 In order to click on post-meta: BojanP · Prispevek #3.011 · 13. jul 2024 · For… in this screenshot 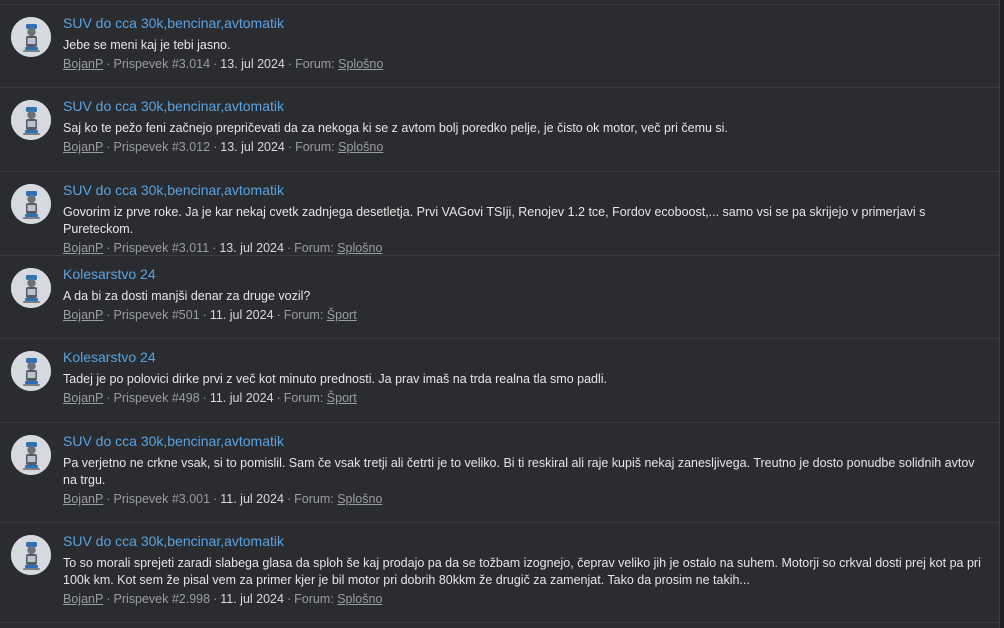, I will do `click(223, 248)`.